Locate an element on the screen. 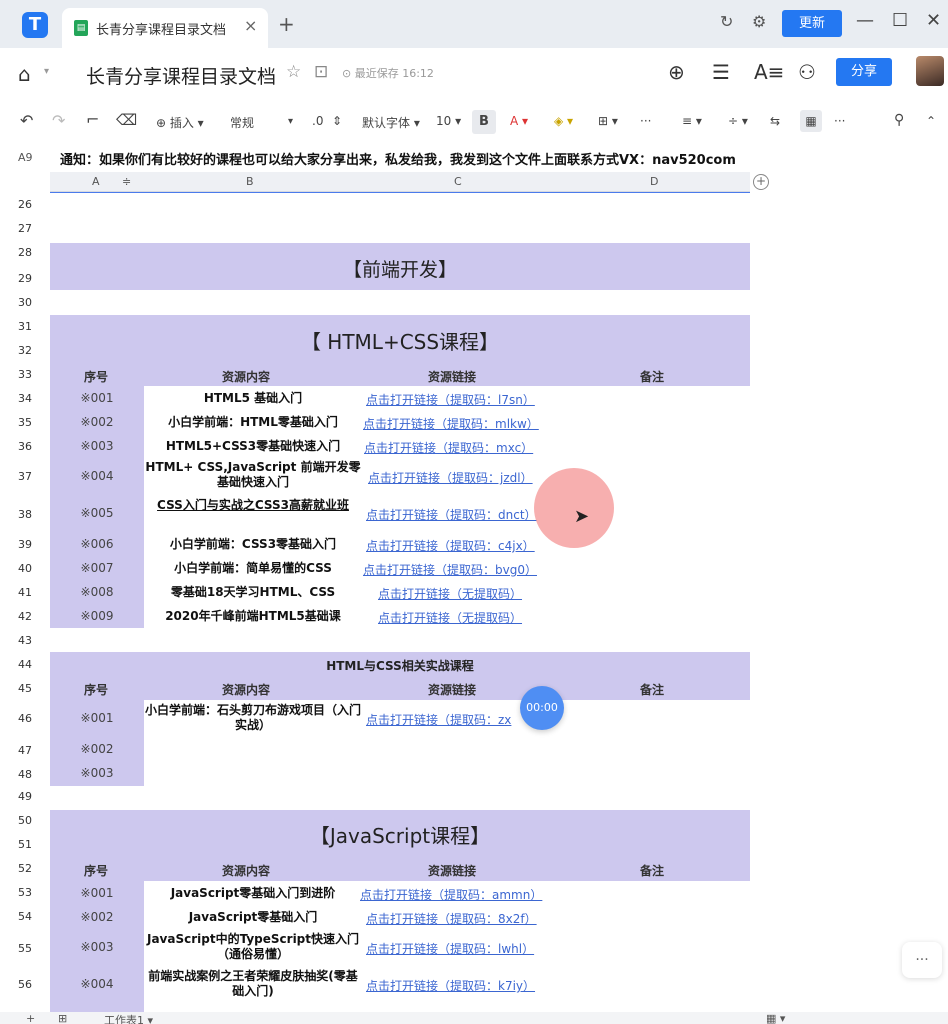  refresh-icon: ↻ is located at coordinates (726, 21).